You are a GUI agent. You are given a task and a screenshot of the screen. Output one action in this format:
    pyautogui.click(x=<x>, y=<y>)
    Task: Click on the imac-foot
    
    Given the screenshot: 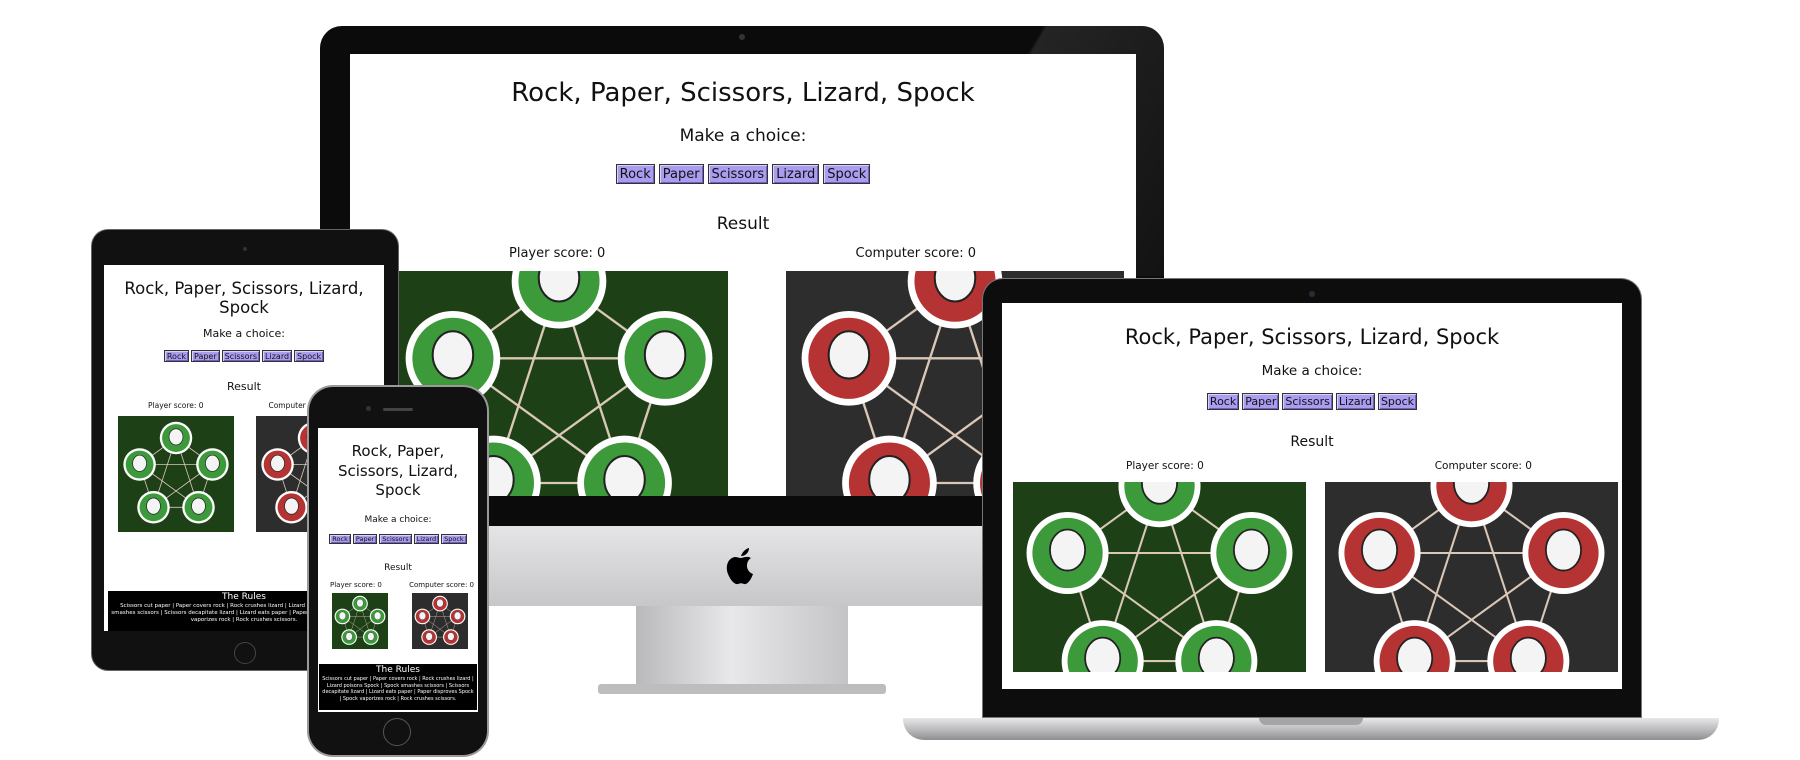 What is the action you would take?
    pyautogui.click(x=742, y=689)
    